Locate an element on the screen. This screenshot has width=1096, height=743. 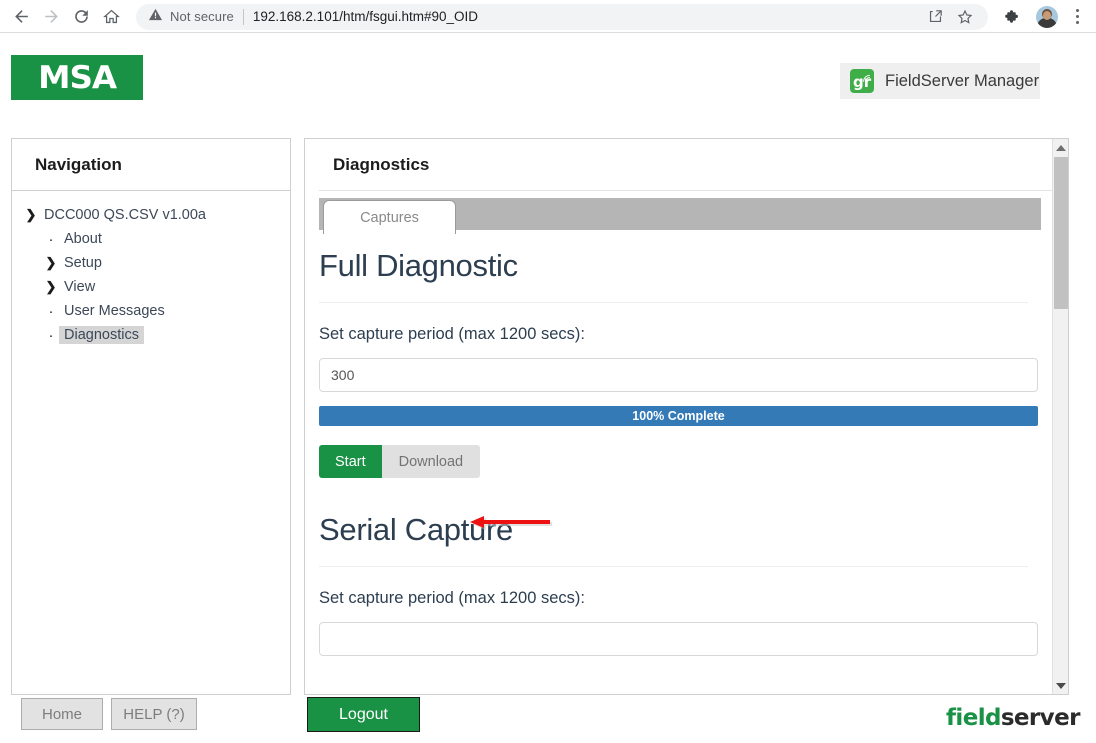
sidebar-item-dcc000: ❯ DCC000 QS.CSV v1.00a is located at coordinates (151, 215).